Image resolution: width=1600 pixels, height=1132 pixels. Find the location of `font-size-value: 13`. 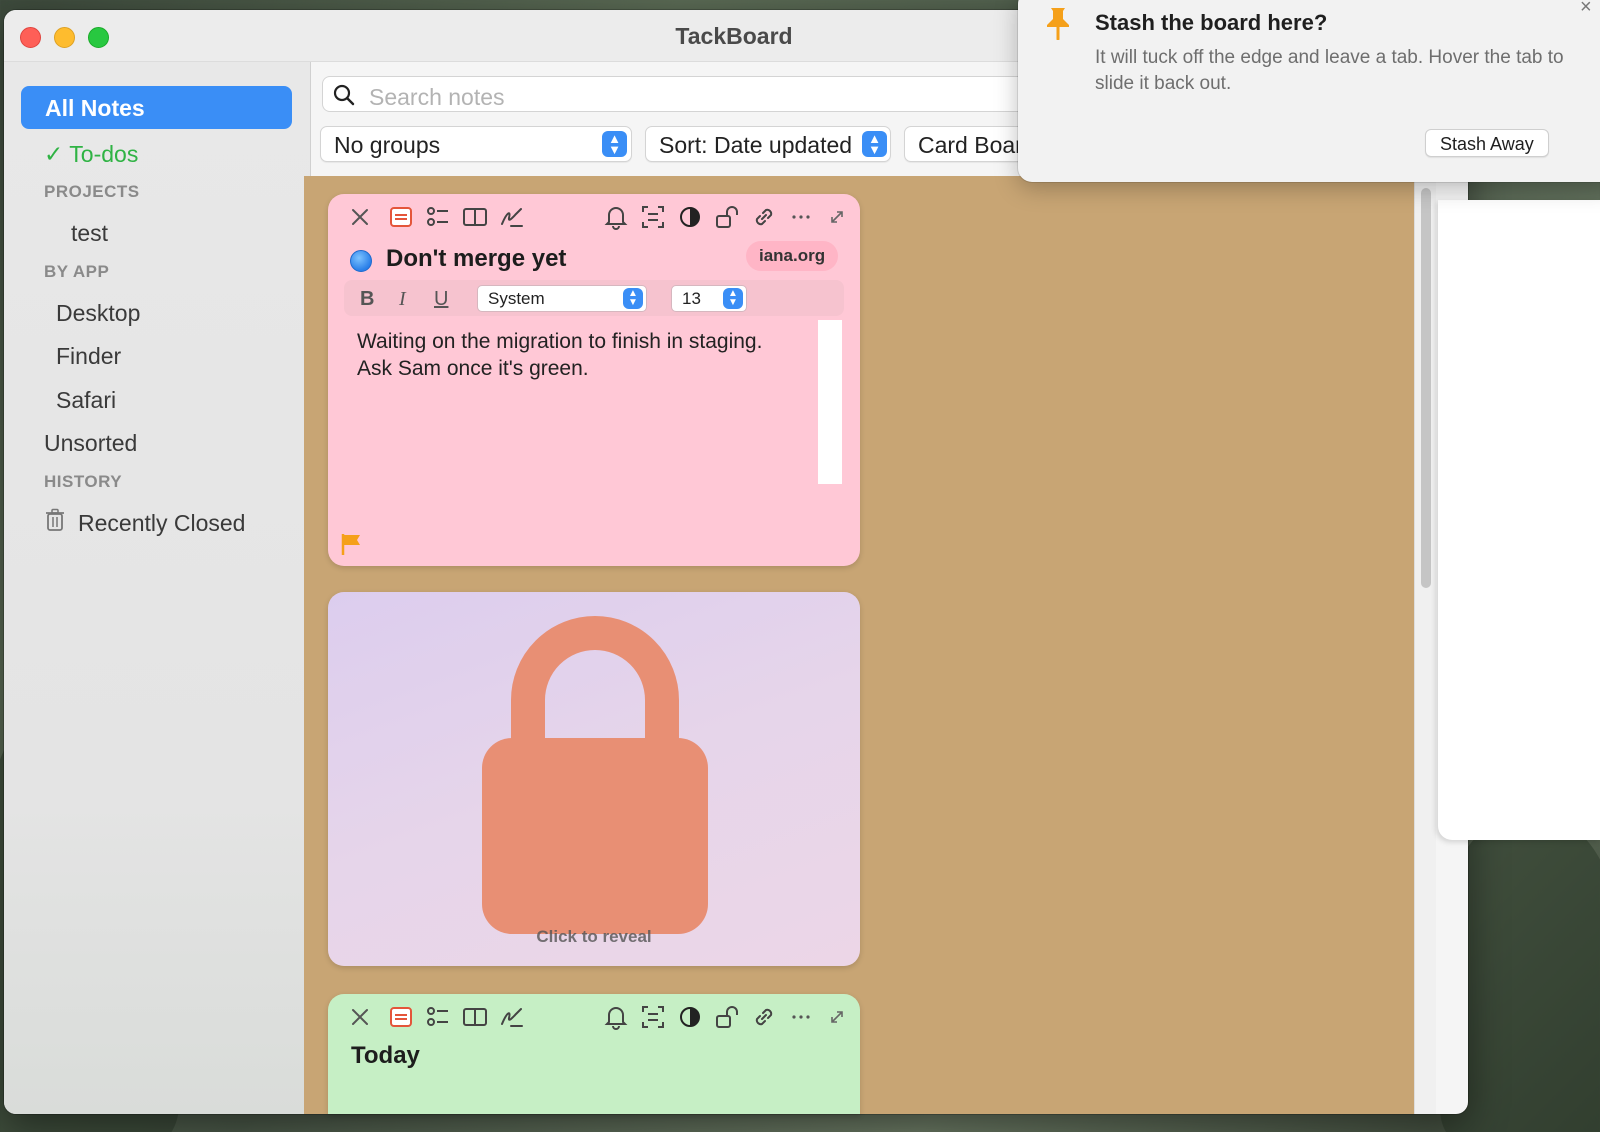

font-size-value: 13 is located at coordinates (691, 298).